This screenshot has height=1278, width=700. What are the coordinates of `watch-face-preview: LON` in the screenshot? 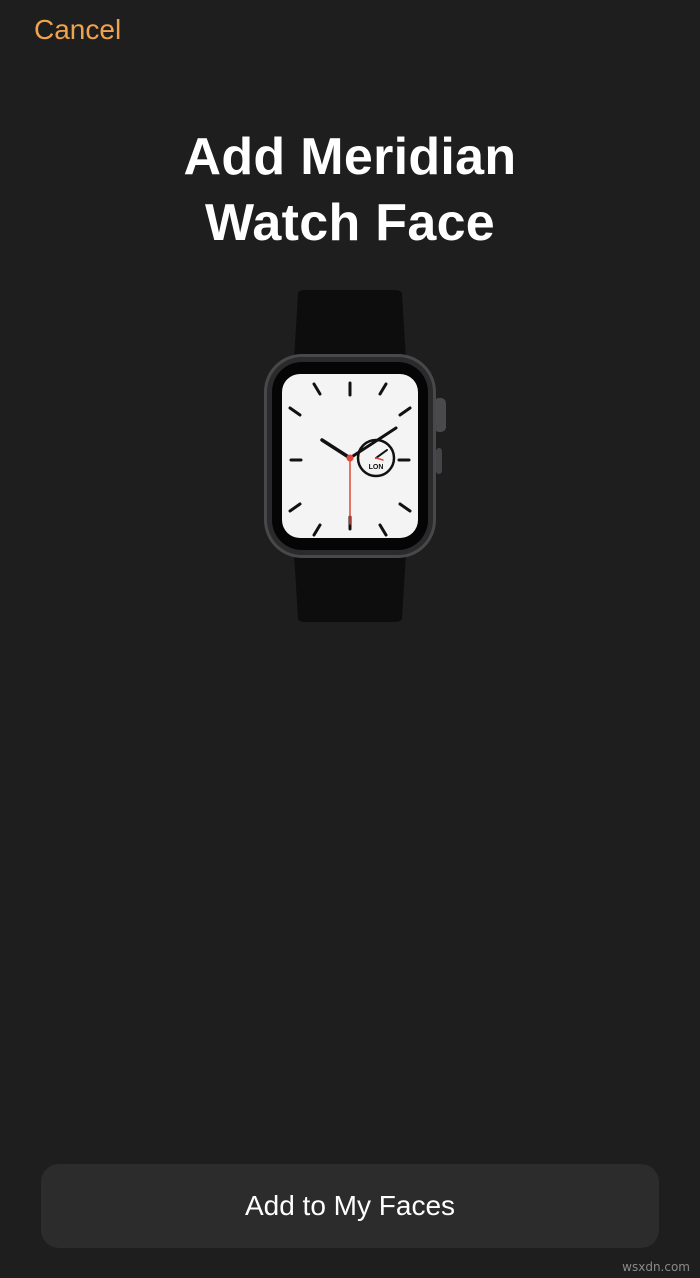 It's located at (350, 458).